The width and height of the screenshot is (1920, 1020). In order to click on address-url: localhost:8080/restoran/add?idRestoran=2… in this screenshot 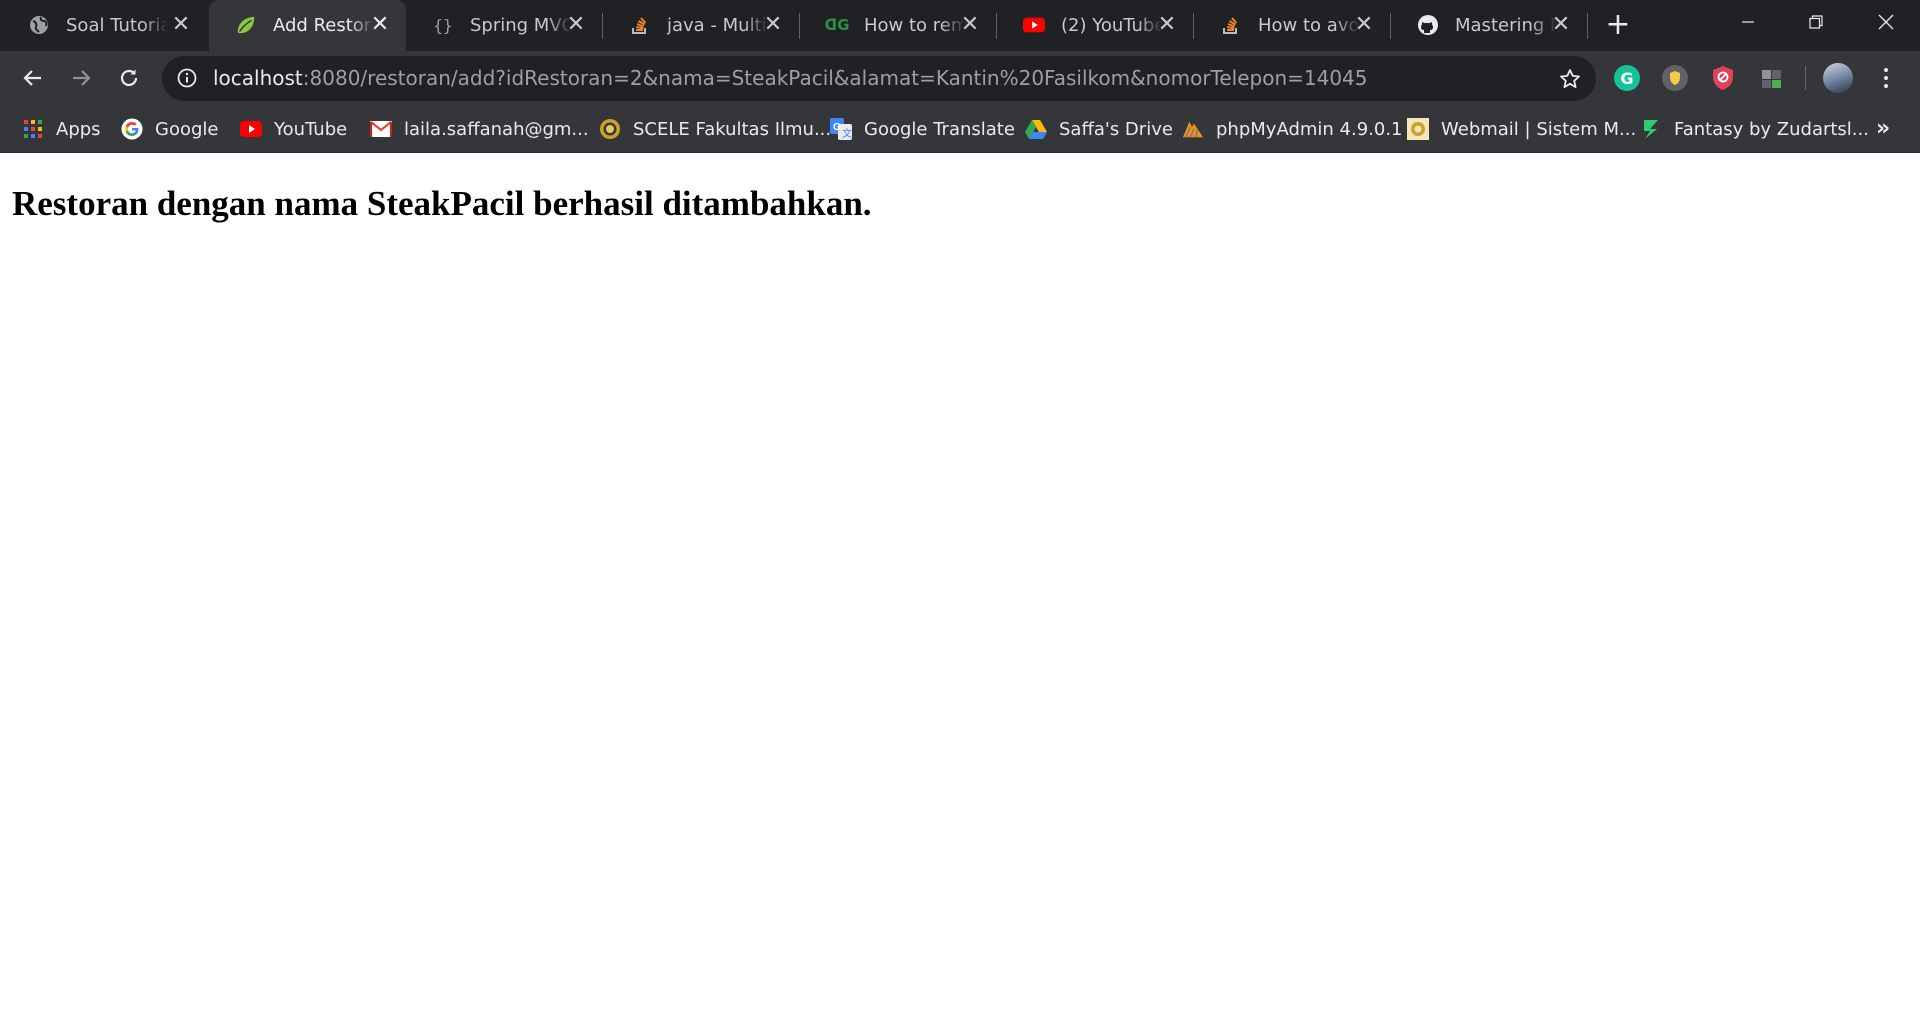, I will do `click(790, 78)`.